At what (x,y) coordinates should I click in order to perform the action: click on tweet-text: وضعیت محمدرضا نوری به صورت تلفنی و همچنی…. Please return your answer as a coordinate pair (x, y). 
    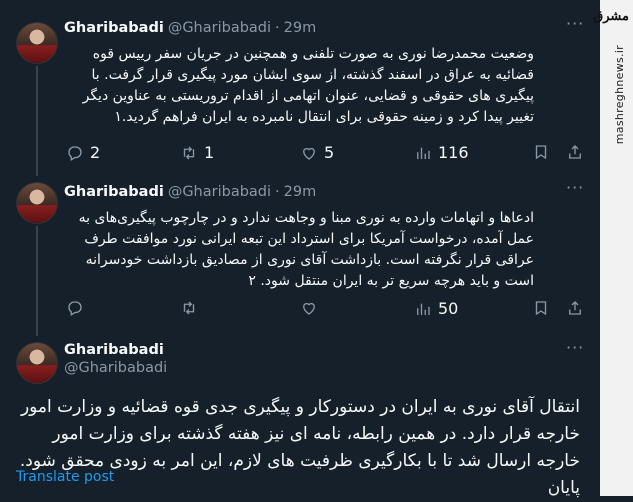
    Looking at the image, I should click on (308, 85).